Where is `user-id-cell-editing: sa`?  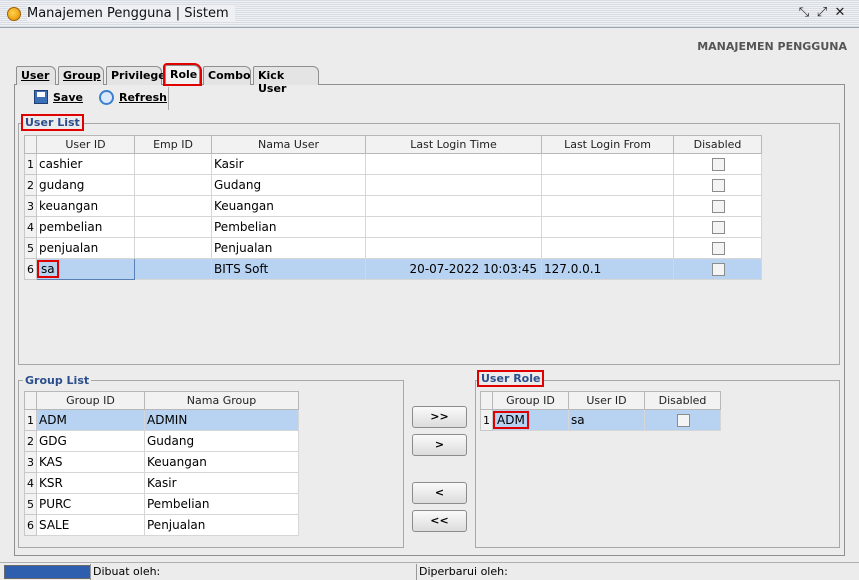 user-id-cell-editing: sa is located at coordinates (85, 269).